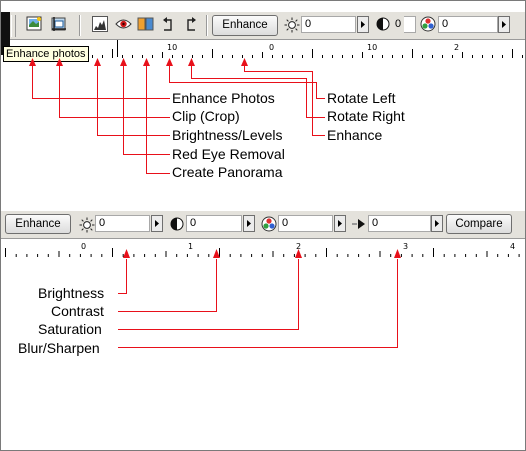  Describe the element at coordinates (133, 100) in the screenshot. I see `line-brightness-levels` at that location.